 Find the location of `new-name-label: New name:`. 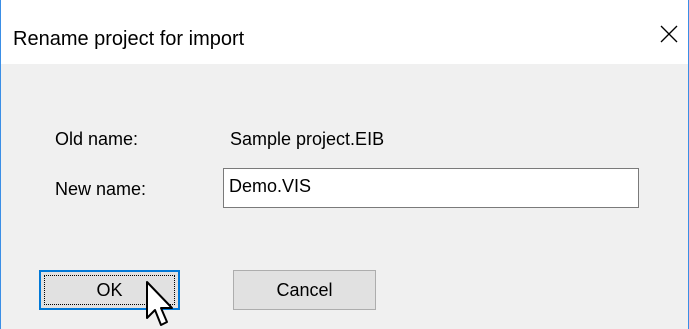

new-name-label: New name: is located at coordinates (101, 189).